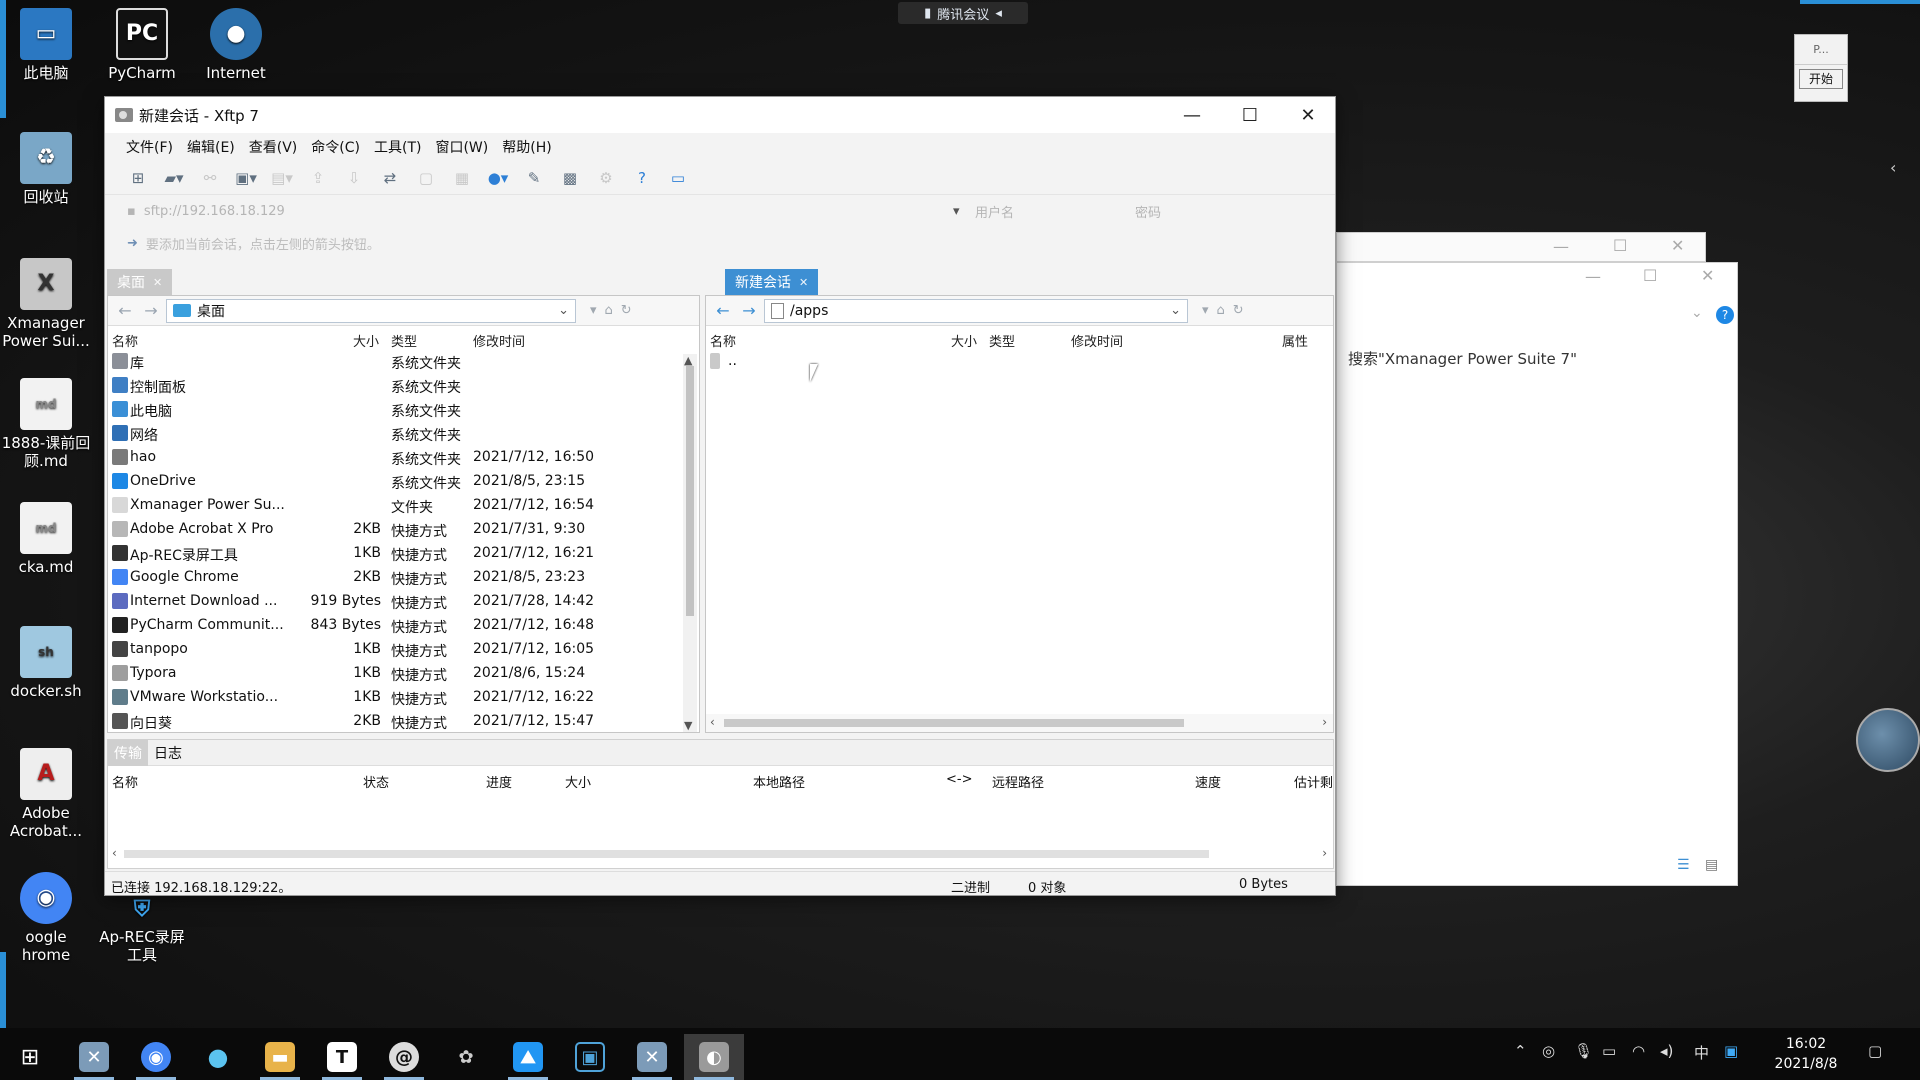 This screenshot has width=1920, height=1080. What do you see at coordinates (1875, 1051) in the screenshot?
I see `notification-icon: ▢` at bounding box center [1875, 1051].